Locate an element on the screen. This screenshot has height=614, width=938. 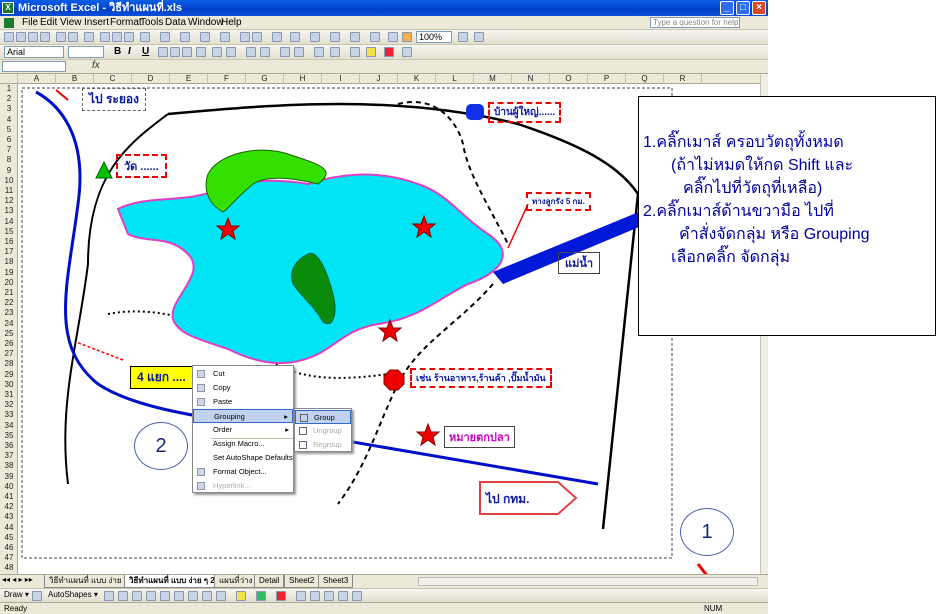
workbook-icon is located at coordinates (9, 23).